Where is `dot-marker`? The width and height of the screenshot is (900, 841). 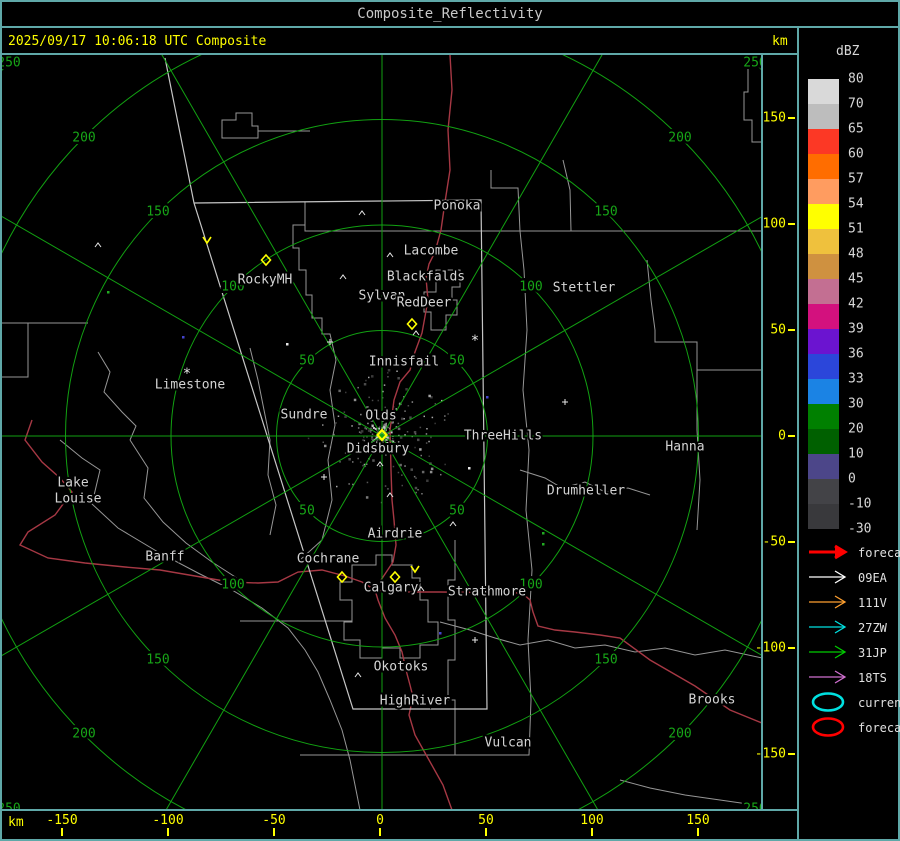
dot-marker is located at coordinates (469, 468).